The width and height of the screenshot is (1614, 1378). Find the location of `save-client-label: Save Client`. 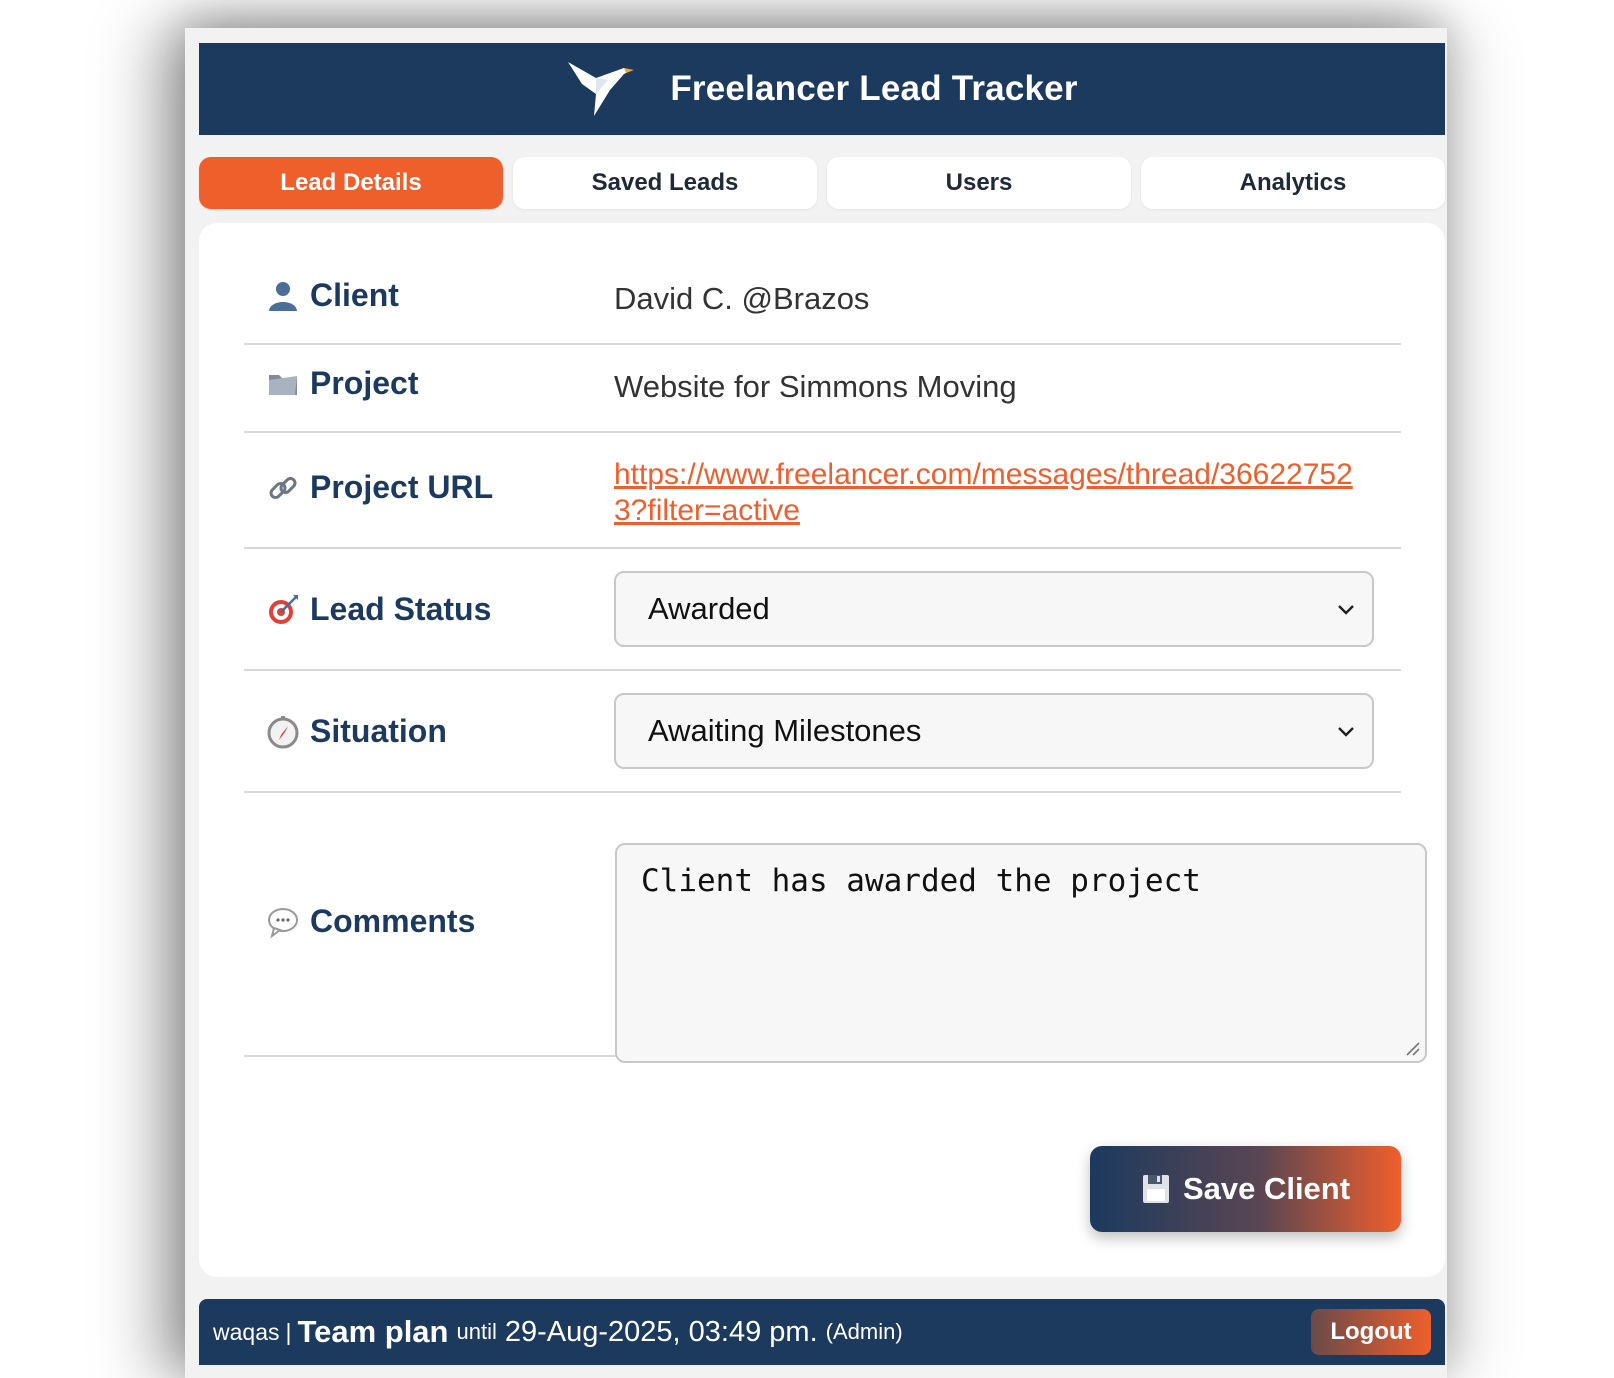

save-client-label: Save Client is located at coordinates (1266, 1188).